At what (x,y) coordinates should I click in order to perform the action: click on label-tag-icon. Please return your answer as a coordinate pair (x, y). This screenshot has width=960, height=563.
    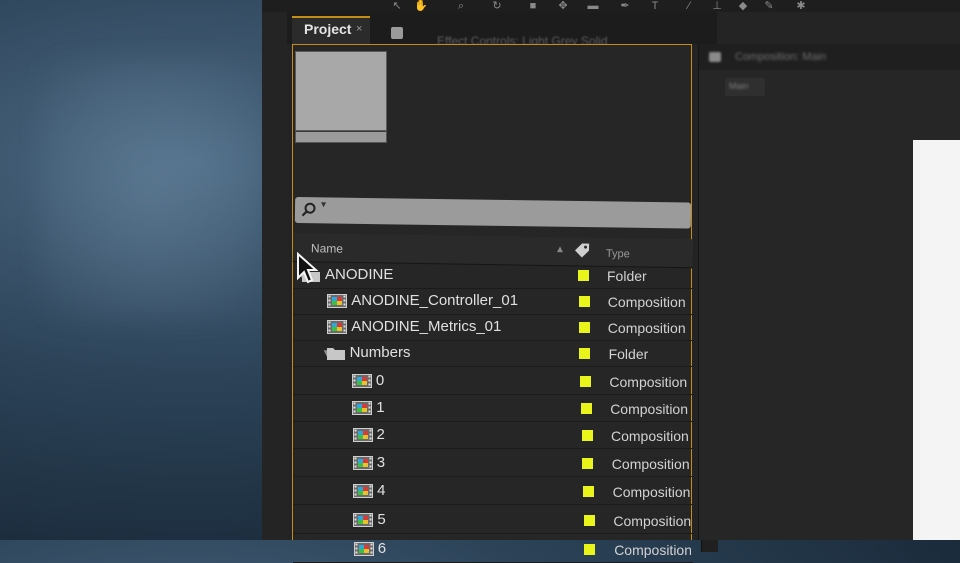
    Looking at the image, I should click on (582, 250).